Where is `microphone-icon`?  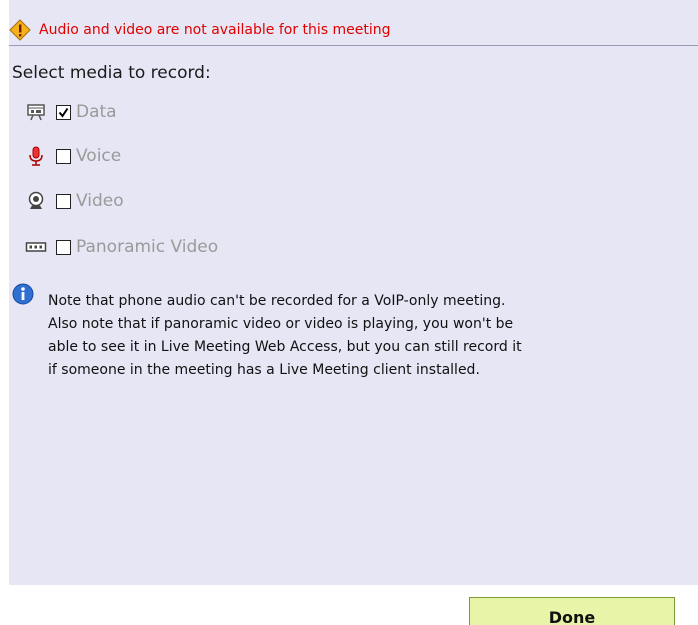
microphone-icon is located at coordinates (36, 156).